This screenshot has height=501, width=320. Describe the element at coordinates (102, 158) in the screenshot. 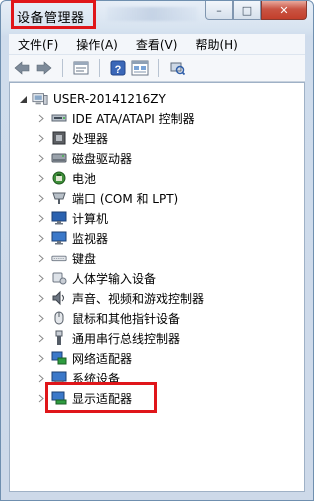

I see `tree-item-label: 磁盘驱动器` at that location.